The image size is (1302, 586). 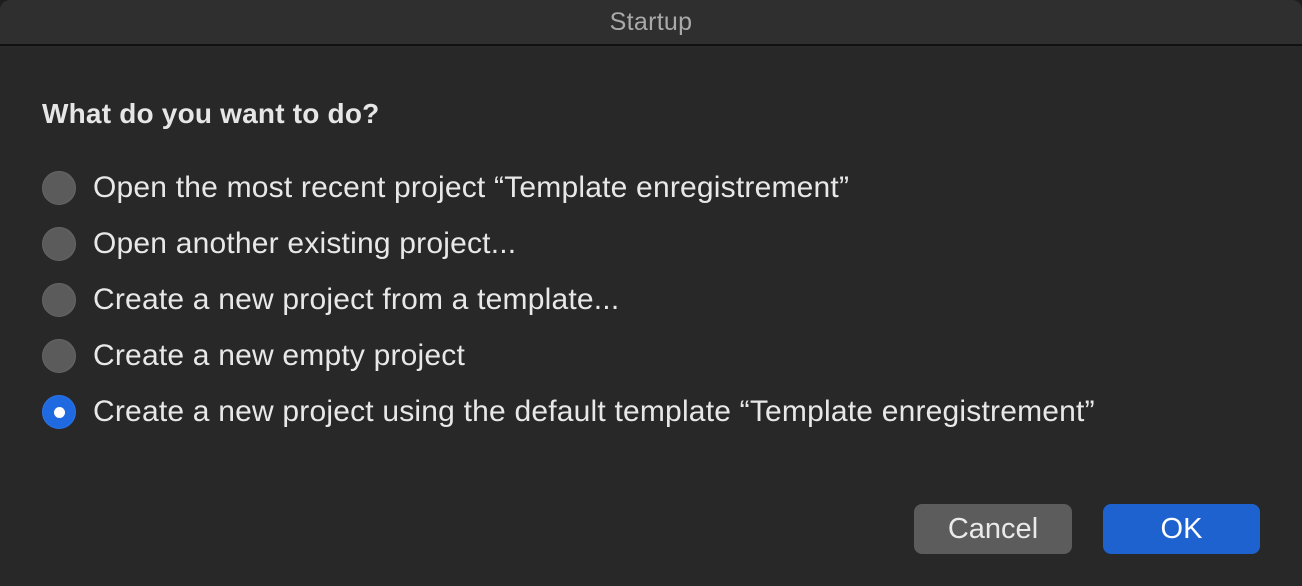 What do you see at coordinates (59, 412) in the screenshot?
I see `radio-button-new-default-template` at bounding box center [59, 412].